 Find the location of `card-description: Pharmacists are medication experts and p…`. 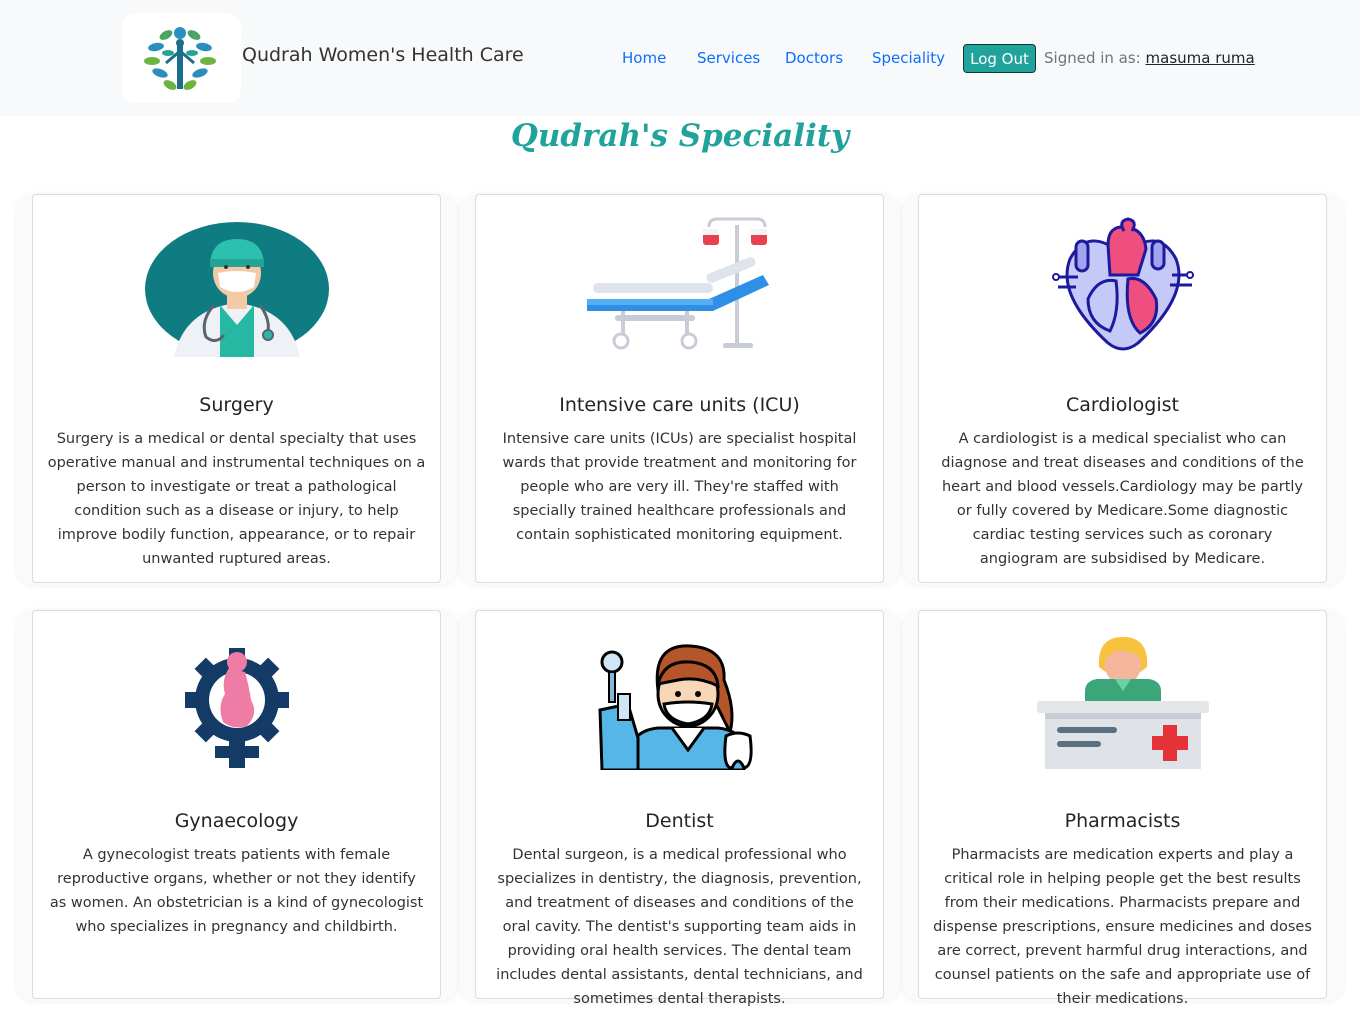

card-description: Pharmacists are medication experts and p… is located at coordinates (1122, 927).